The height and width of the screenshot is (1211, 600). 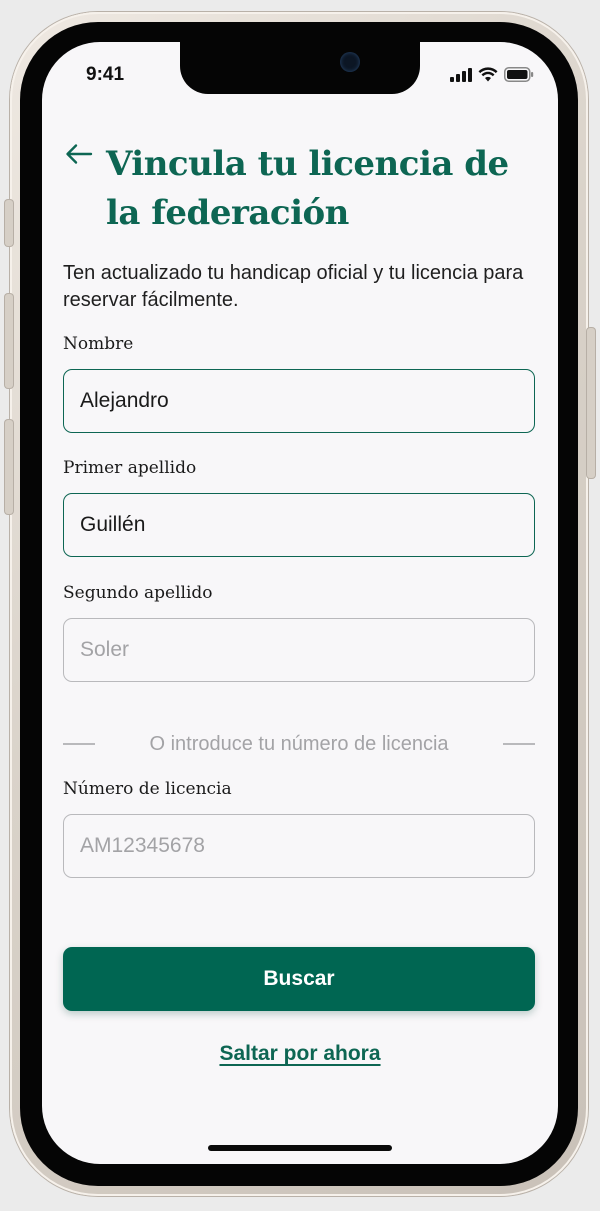 What do you see at coordinates (130, 468) in the screenshot?
I see `primer-apellido-label: Primer apellido` at bounding box center [130, 468].